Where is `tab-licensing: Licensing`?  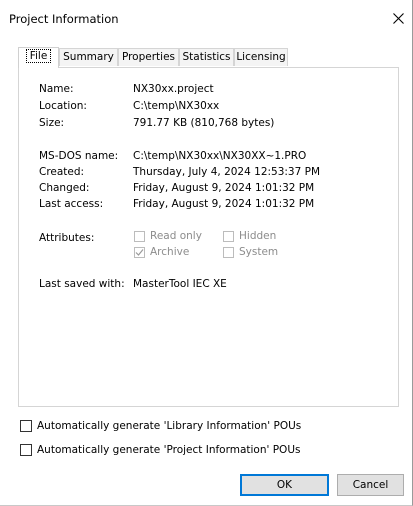 tab-licensing: Licensing is located at coordinates (261, 57).